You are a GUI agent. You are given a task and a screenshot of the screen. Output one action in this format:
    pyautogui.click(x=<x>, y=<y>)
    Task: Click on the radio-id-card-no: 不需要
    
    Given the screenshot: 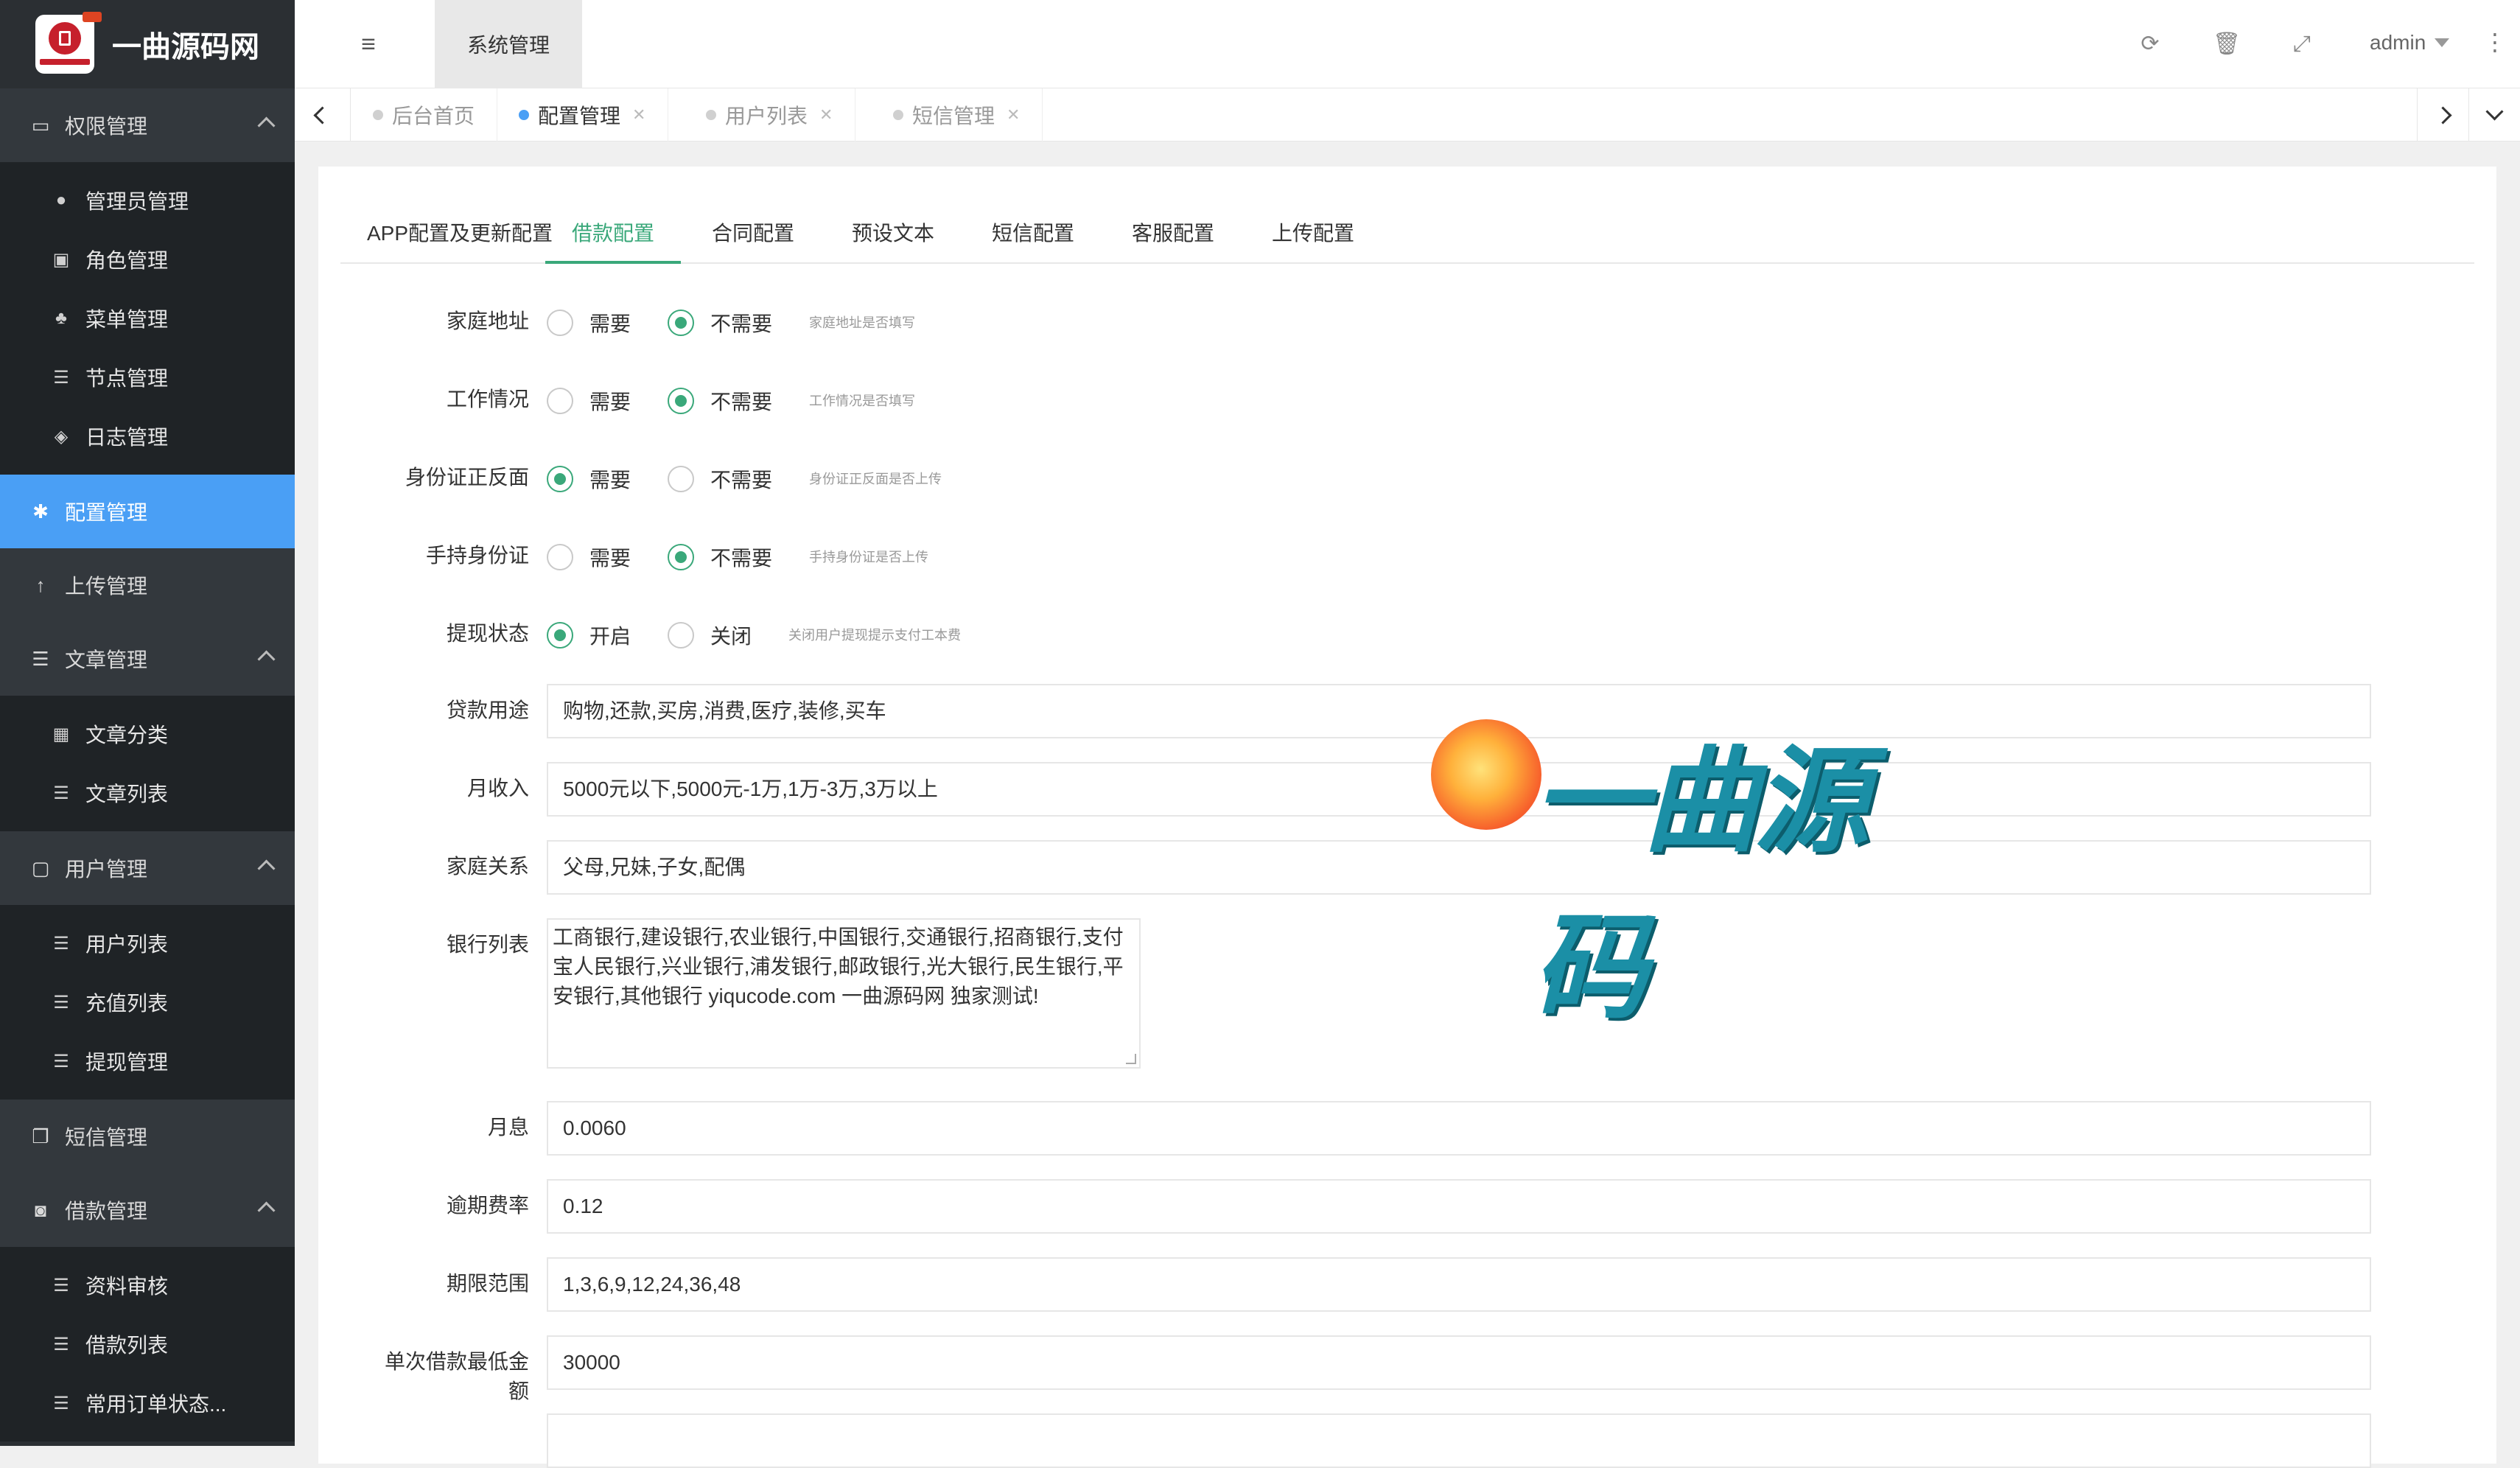 What is the action you would take?
    pyautogui.click(x=720, y=479)
    